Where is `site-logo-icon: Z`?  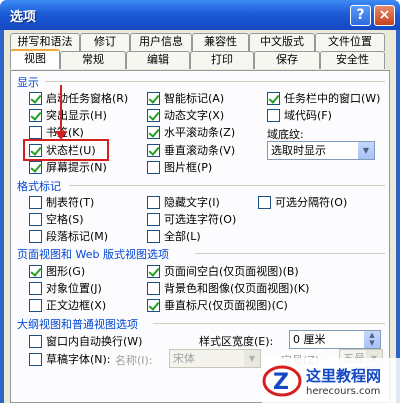 site-logo-icon: Z is located at coordinates (282, 380).